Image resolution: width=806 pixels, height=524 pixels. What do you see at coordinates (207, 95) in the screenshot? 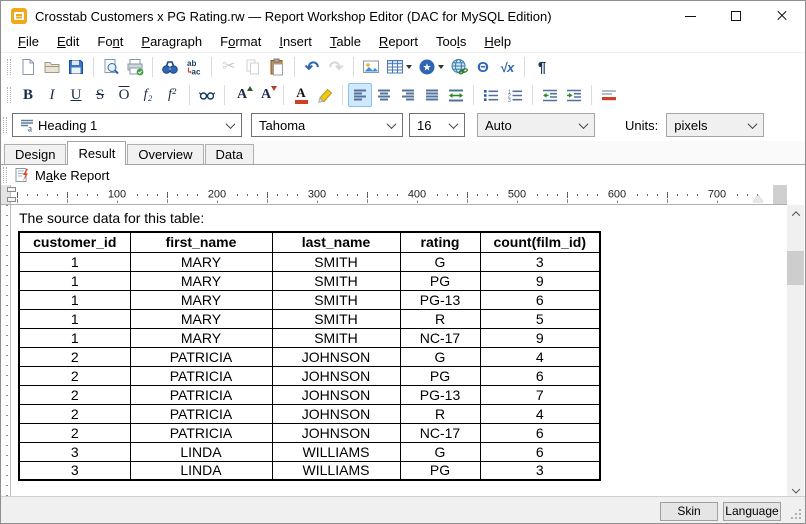
I see `glasses-button` at bounding box center [207, 95].